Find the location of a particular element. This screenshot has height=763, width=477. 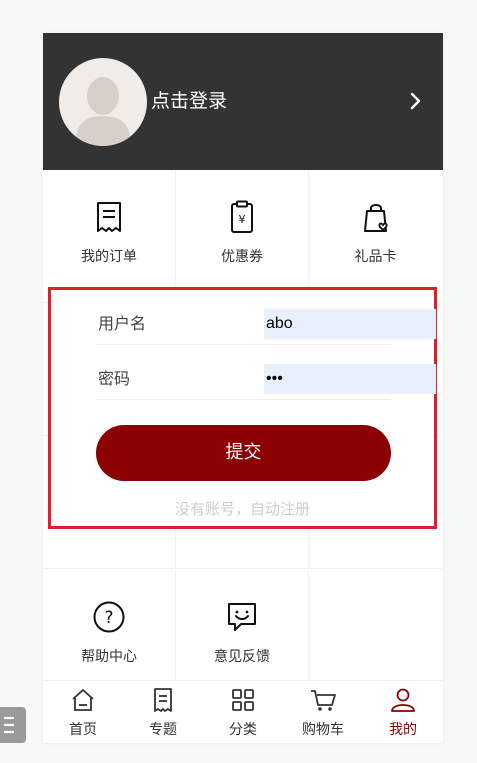

tab-label: 专题 is located at coordinates (163, 730).